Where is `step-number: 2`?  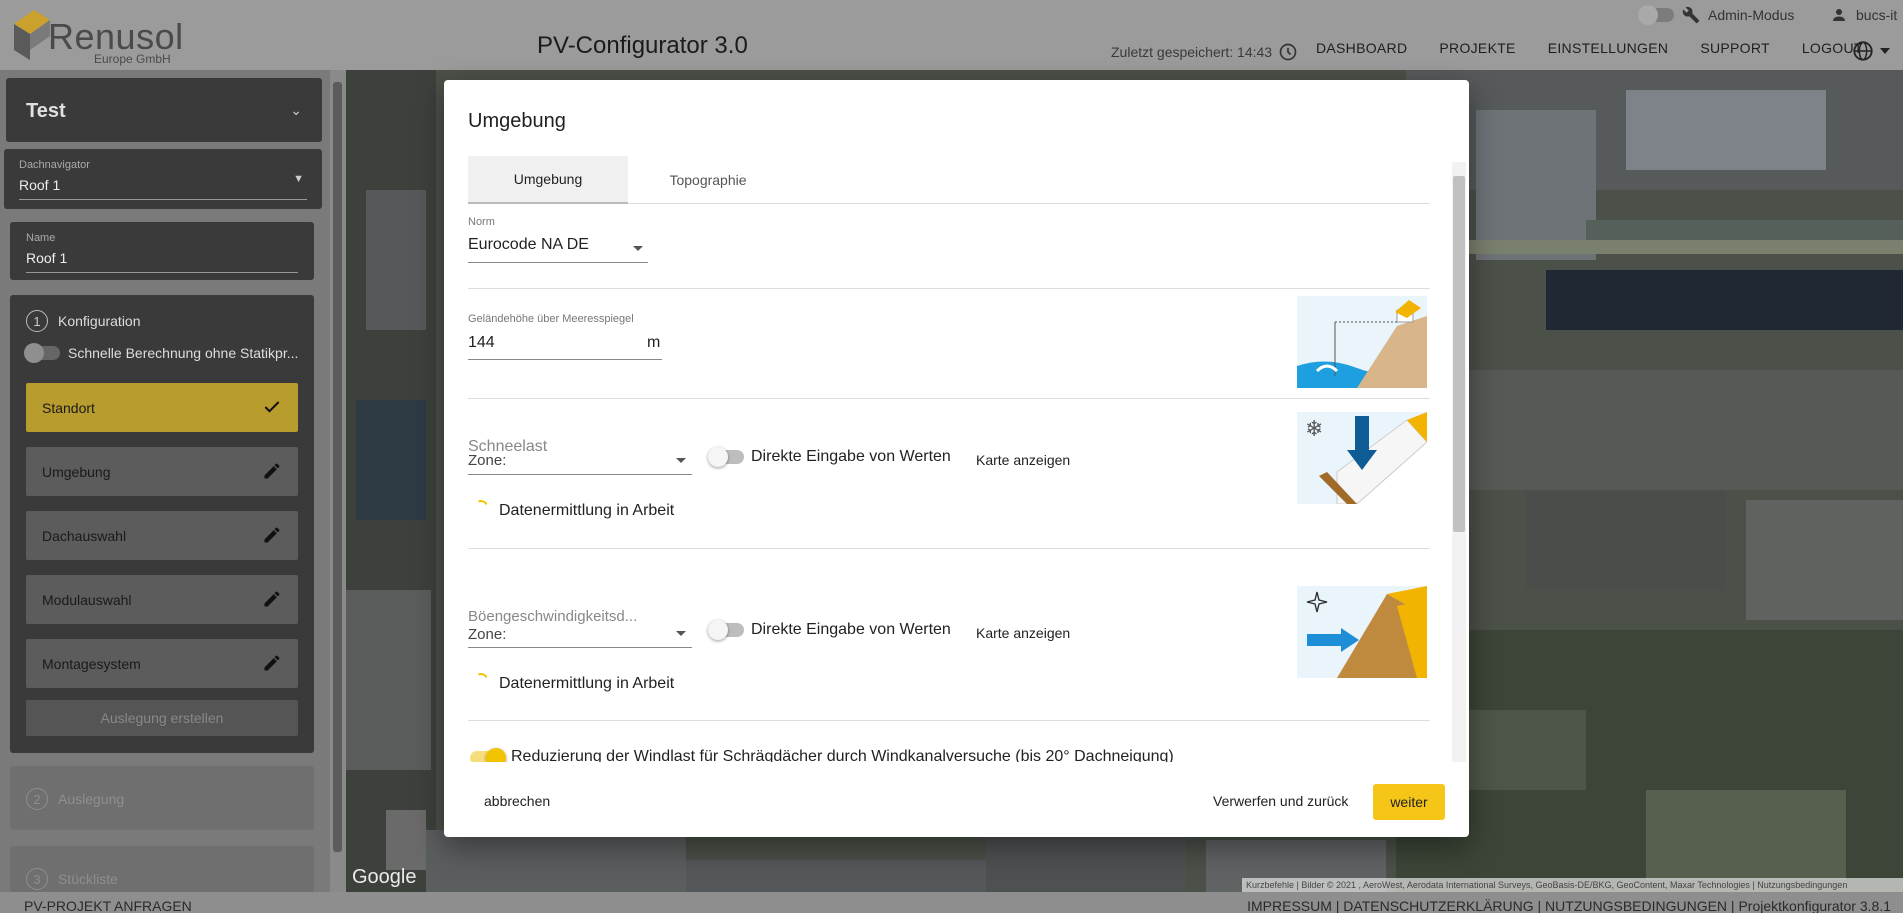 step-number: 2 is located at coordinates (37, 799).